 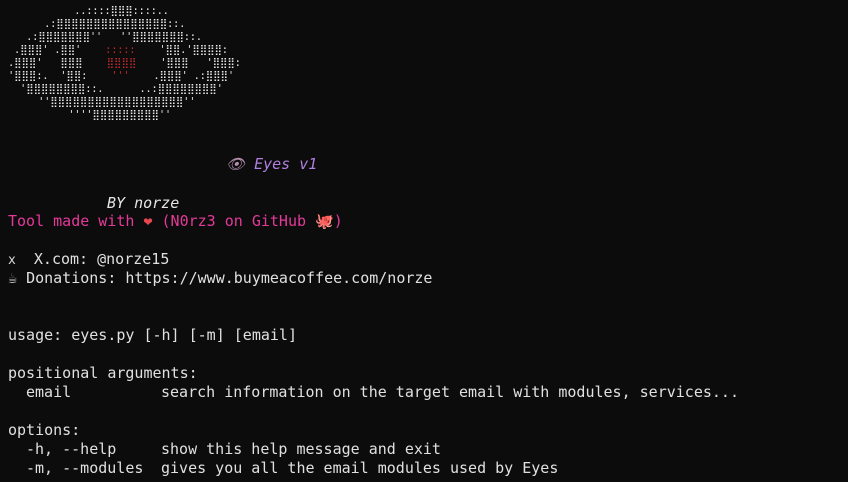 What do you see at coordinates (152, 335) in the screenshot?
I see `usage-line: usage: eyes.py [-h] [-m] [email]` at bounding box center [152, 335].